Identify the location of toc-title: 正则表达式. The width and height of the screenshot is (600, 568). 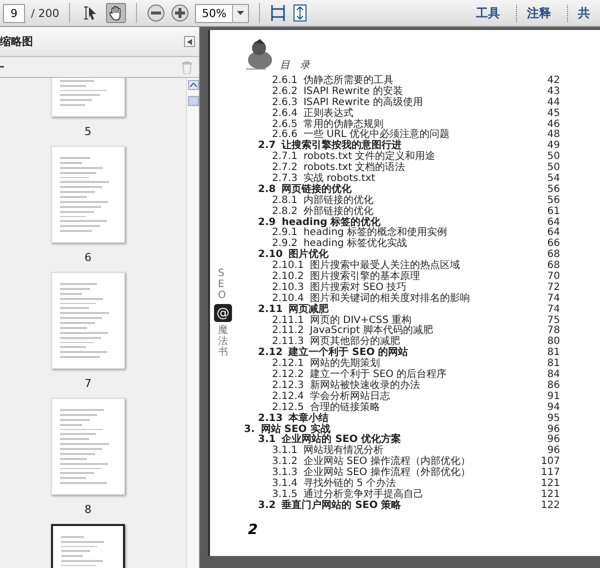
(328, 113).